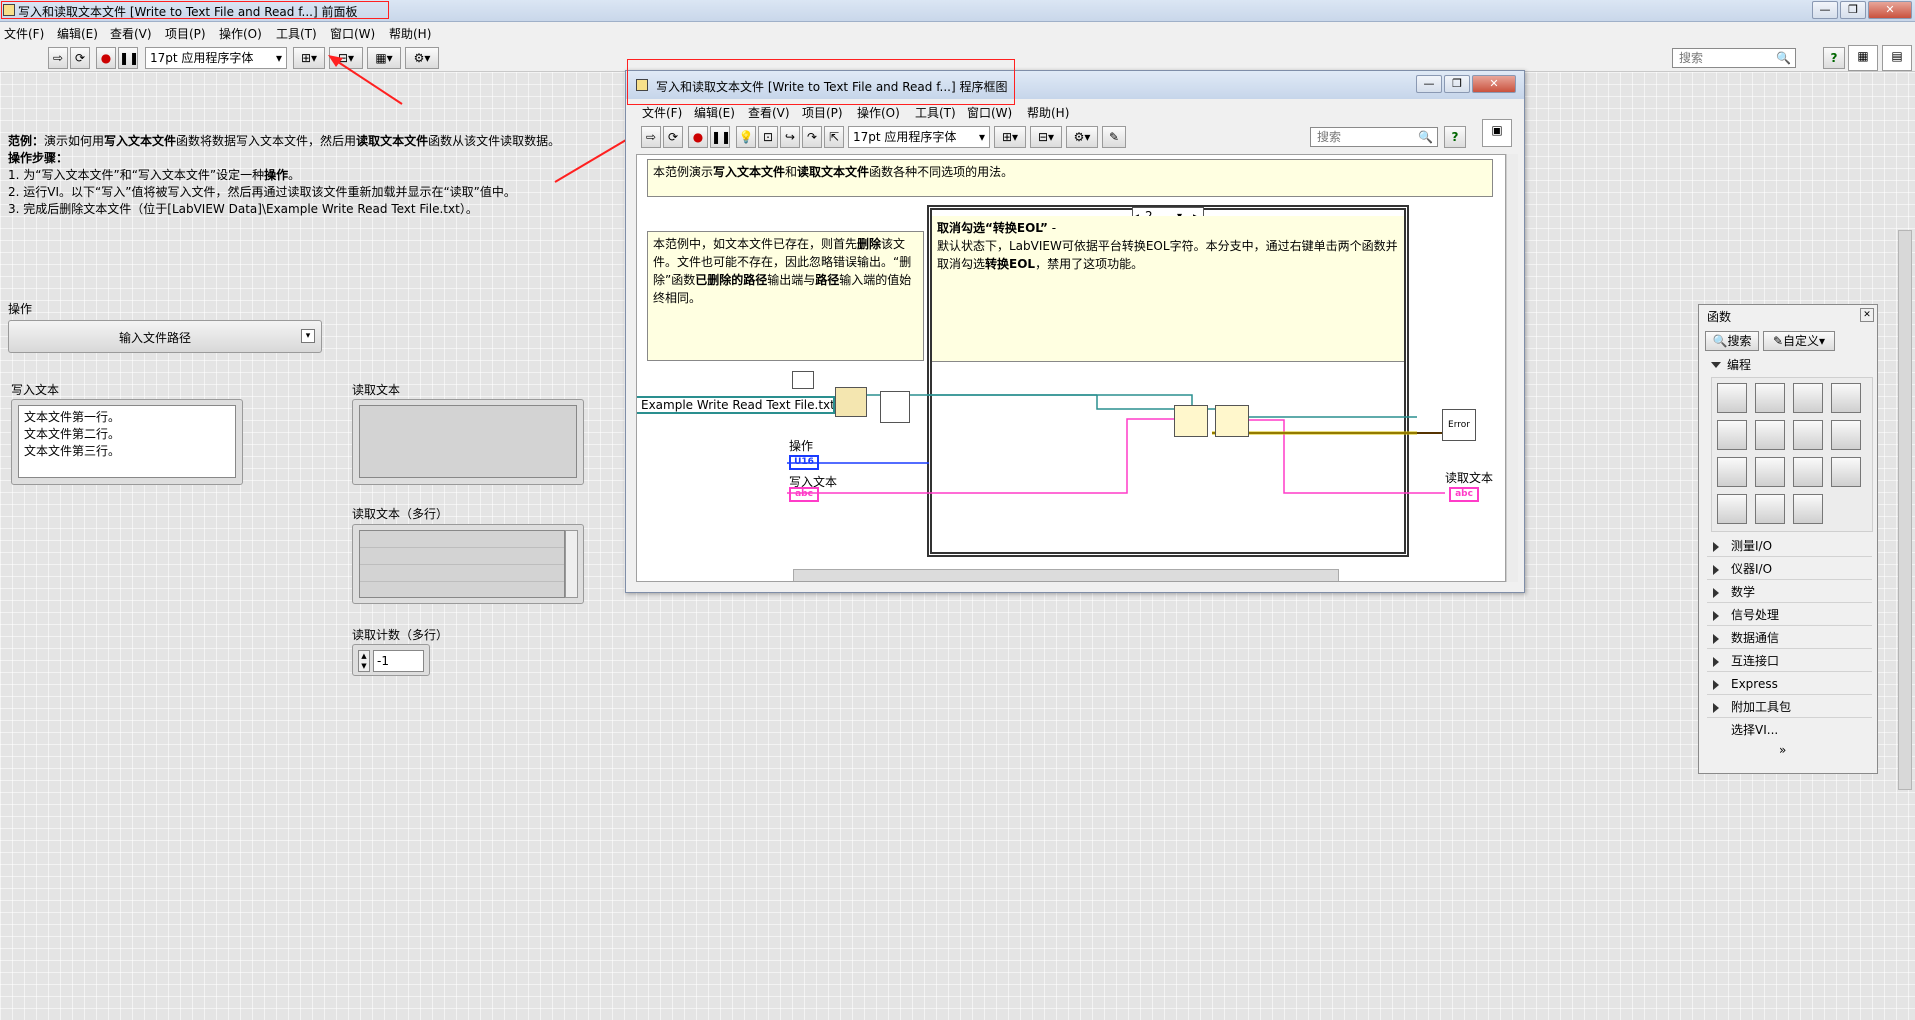  I want to click on array-icon, so click(1770, 398).